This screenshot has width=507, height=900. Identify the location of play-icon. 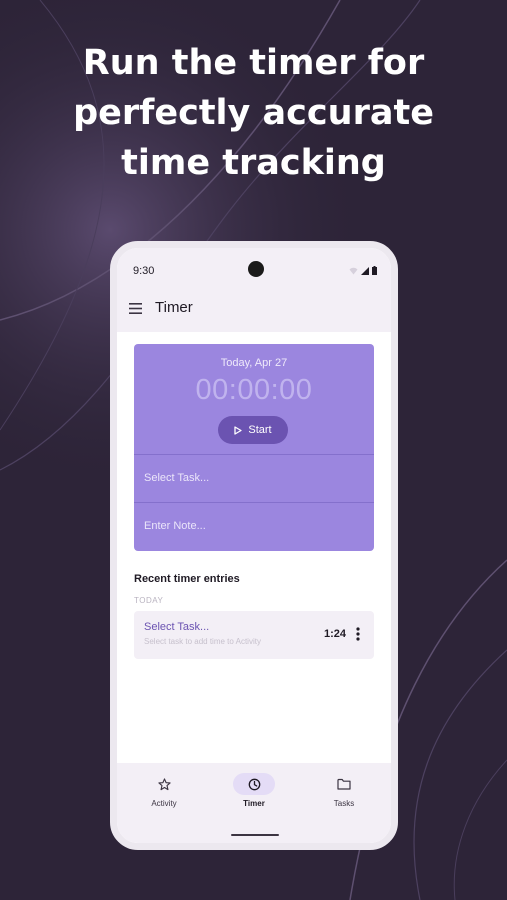
(238, 430).